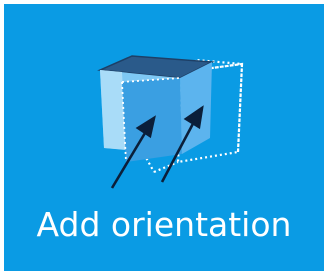 This screenshot has height=275, width=328. I want to click on button-label: Add orientation, so click(164, 224).